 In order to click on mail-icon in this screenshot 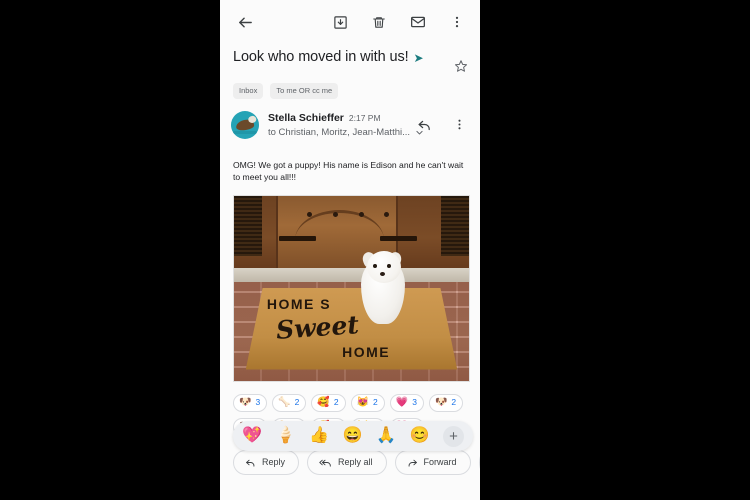, I will do `click(418, 22)`.